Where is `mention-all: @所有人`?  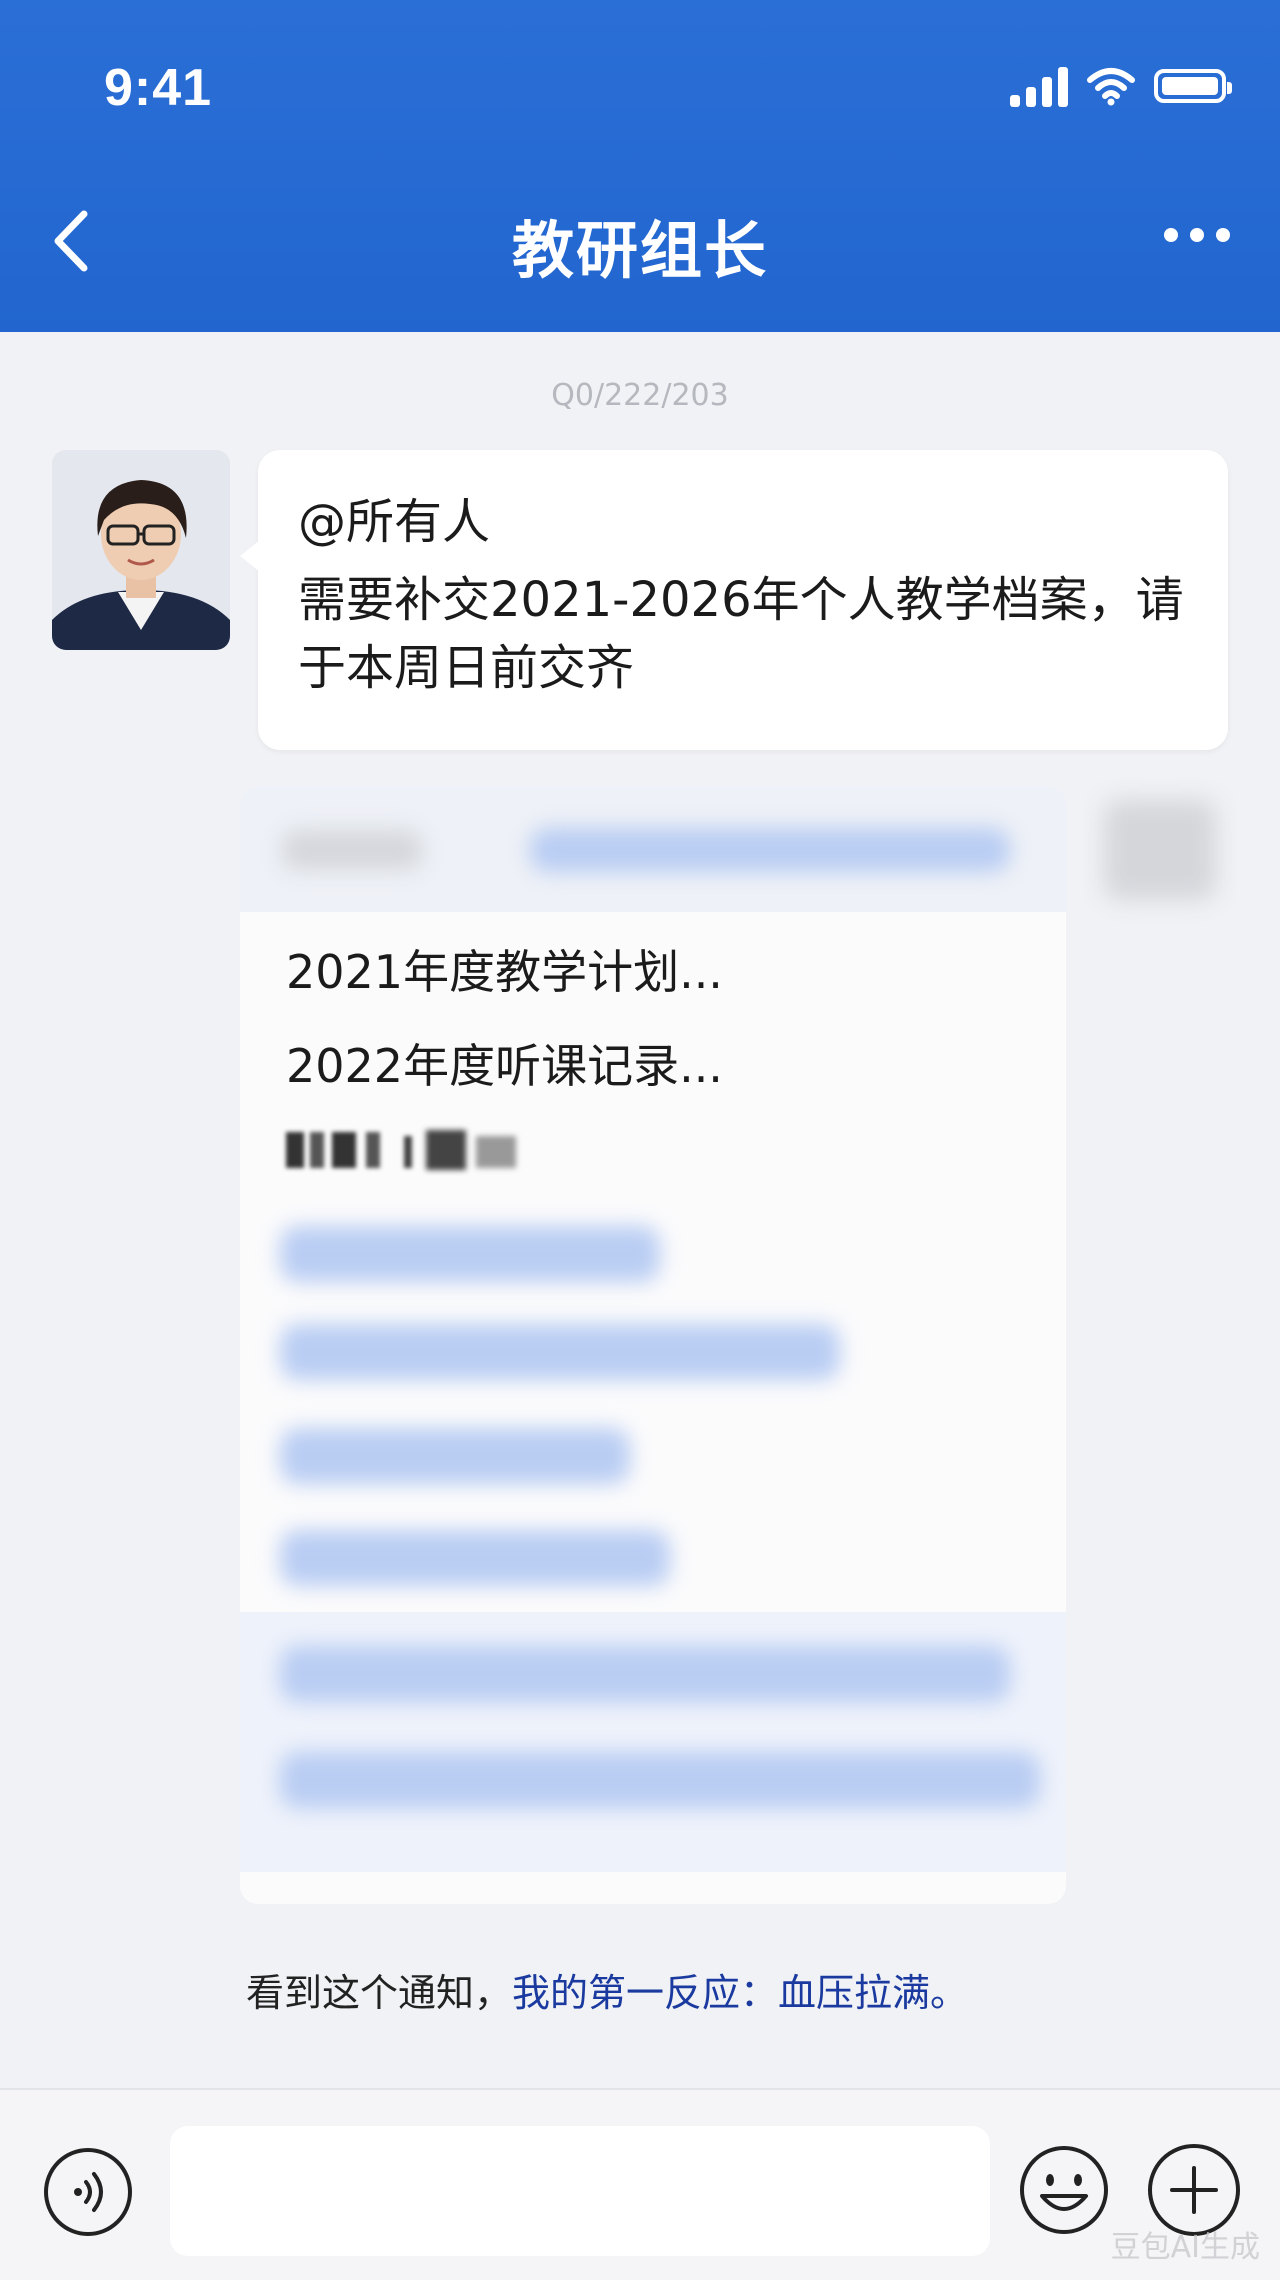 mention-all: @所有人 is located at coordinates (394, 522).